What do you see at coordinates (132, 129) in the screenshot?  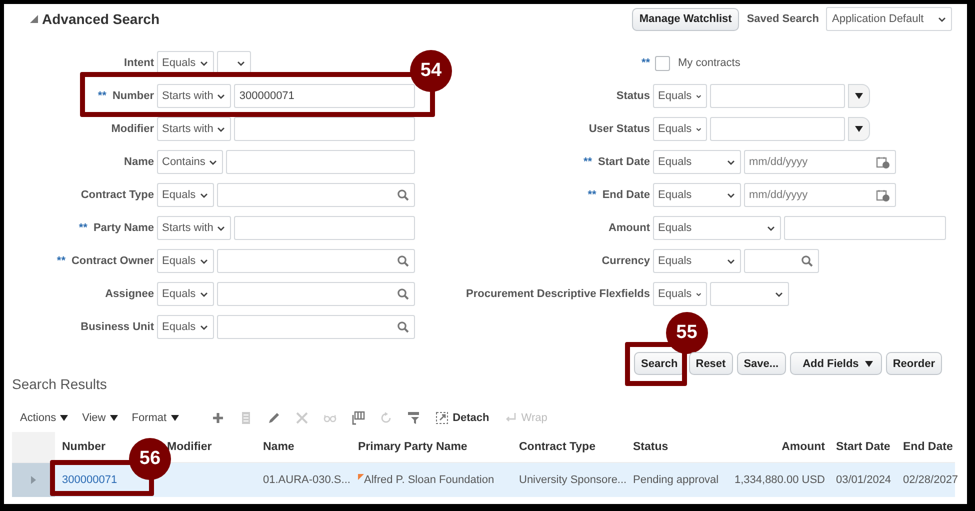 I see `field-label: Modifier` at bounding box center [132, 129].